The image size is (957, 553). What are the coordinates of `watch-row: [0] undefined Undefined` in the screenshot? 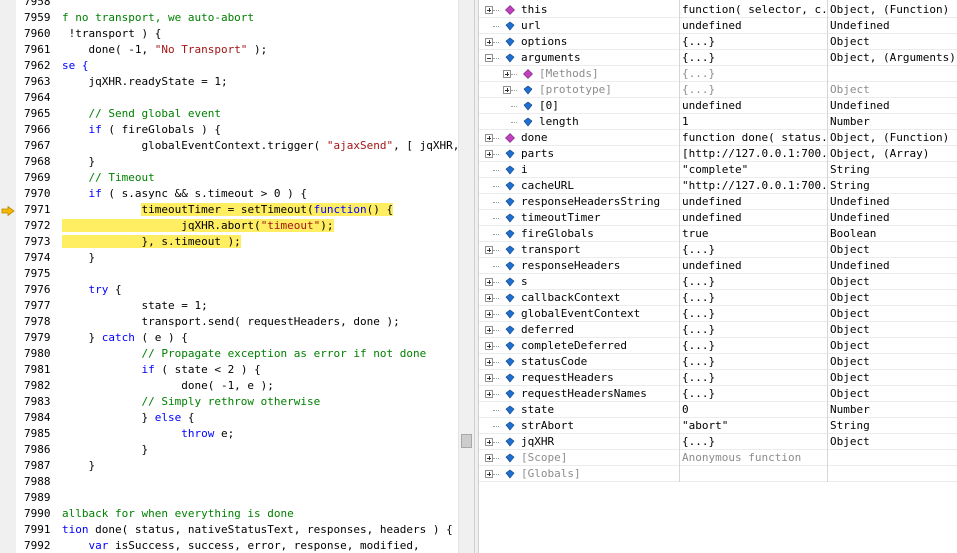 It's located at (718, 106).